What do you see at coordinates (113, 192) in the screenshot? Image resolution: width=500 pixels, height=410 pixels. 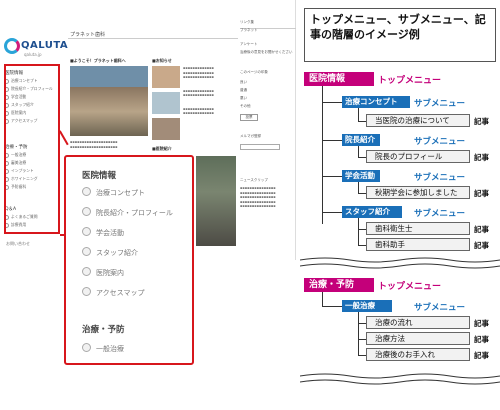 I see `zoom-item: 治療コンセプト` at bounding box center [113, 192].